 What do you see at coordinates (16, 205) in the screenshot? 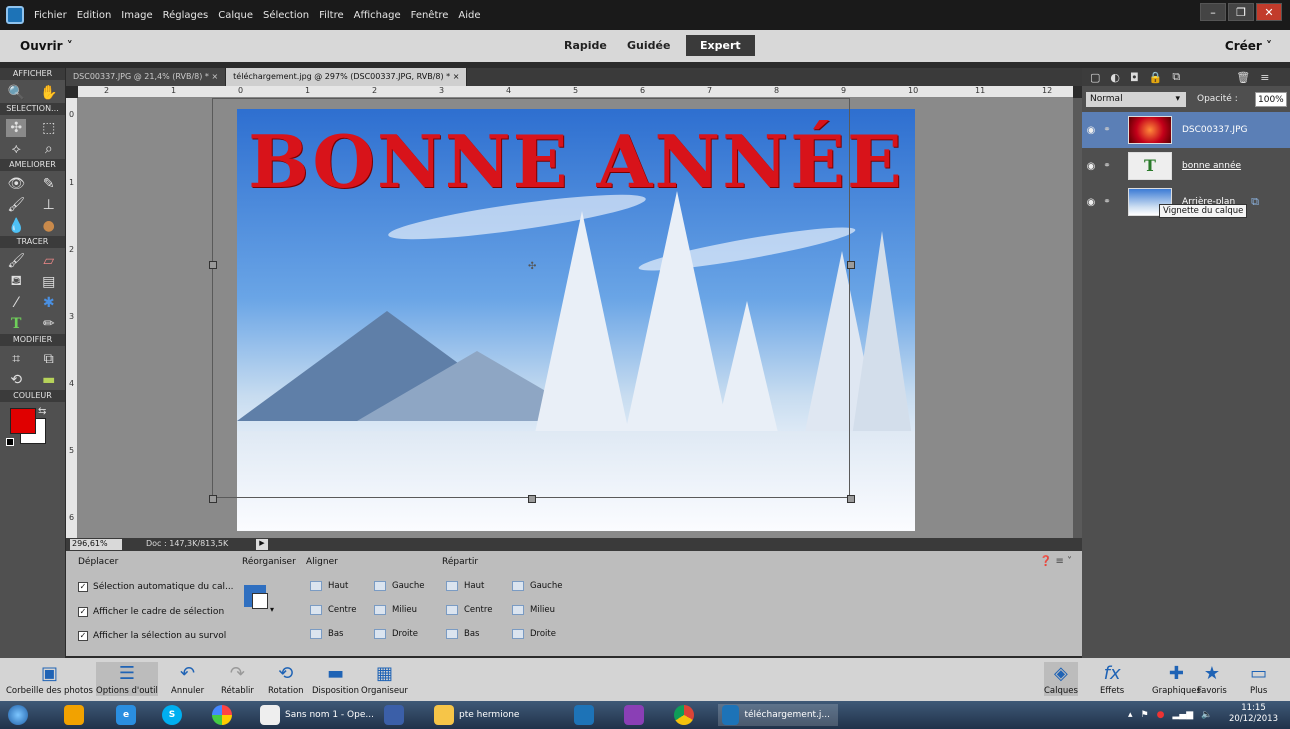
I see `smart-brush-icon: 🖌` at bounding box center [16, 205].